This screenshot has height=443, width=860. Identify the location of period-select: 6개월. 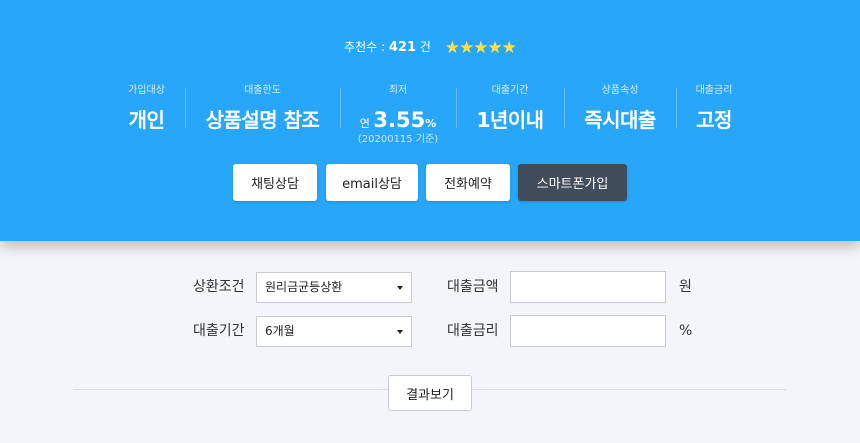
(334, 331).